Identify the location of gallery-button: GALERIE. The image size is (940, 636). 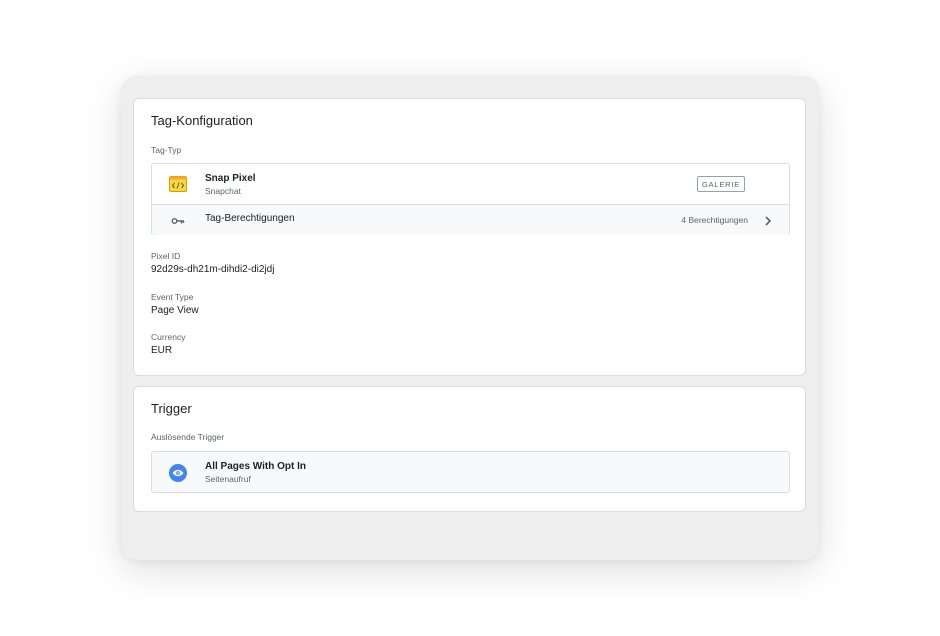
(721, 184).